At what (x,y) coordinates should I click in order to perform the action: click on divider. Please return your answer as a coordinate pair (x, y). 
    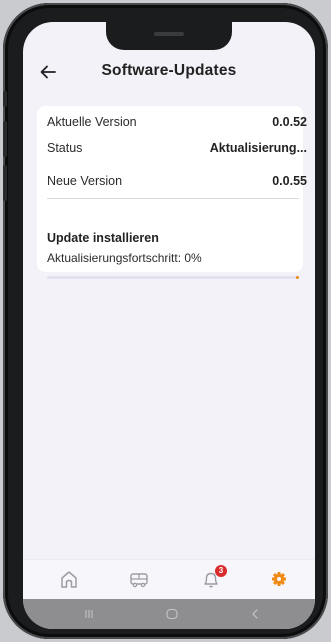
    Looking at the image, I should click on (173, 198).